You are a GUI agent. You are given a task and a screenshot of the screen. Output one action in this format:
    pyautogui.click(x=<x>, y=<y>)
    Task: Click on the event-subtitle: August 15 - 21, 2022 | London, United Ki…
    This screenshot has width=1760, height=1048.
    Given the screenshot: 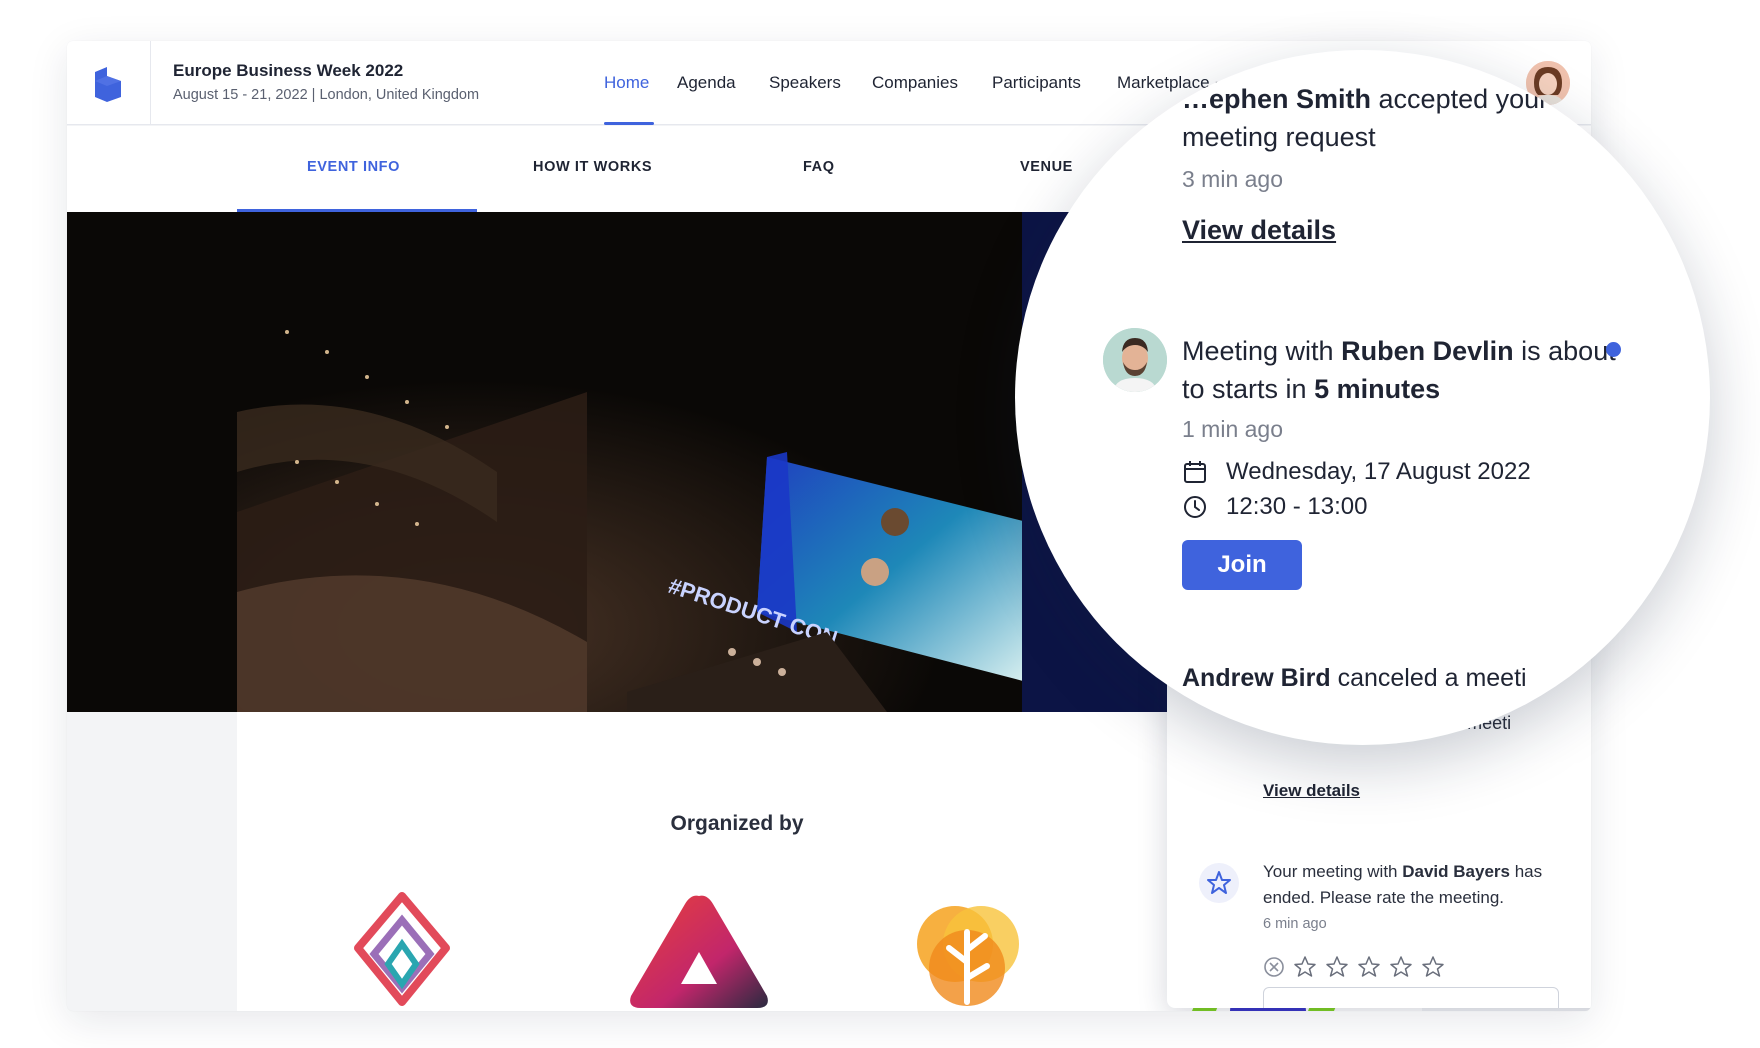 What is the action you would take?
    pyautogui.click(x=326, y=95)
    